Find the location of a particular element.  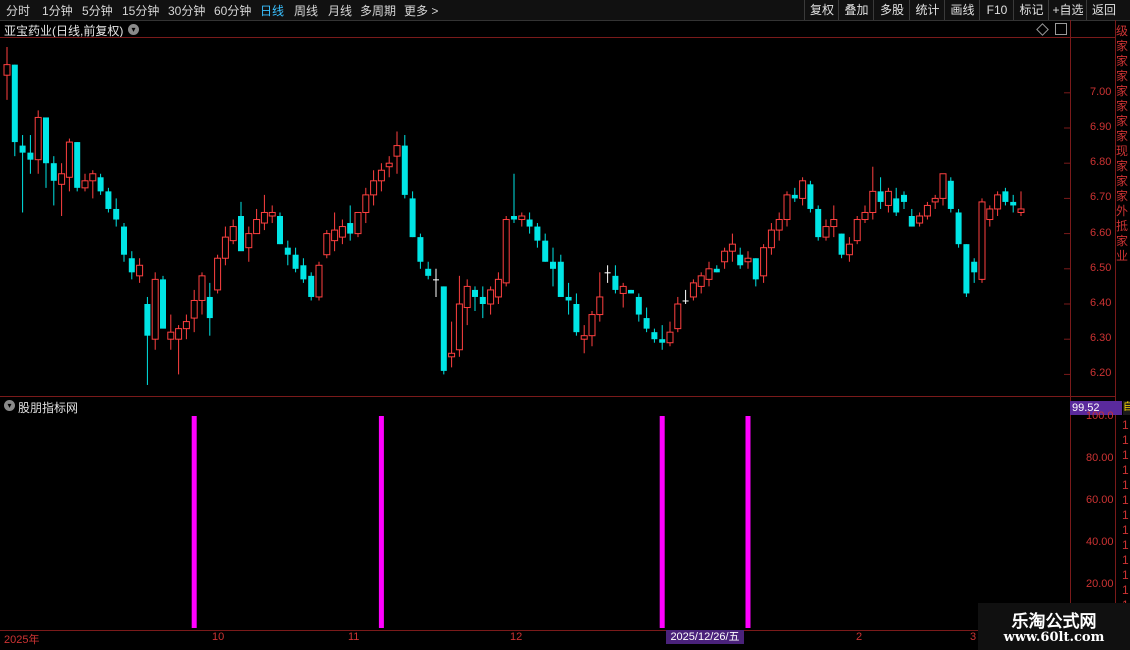

indicator-tick-label: 100.0 is located at coordinates (1100, 416).